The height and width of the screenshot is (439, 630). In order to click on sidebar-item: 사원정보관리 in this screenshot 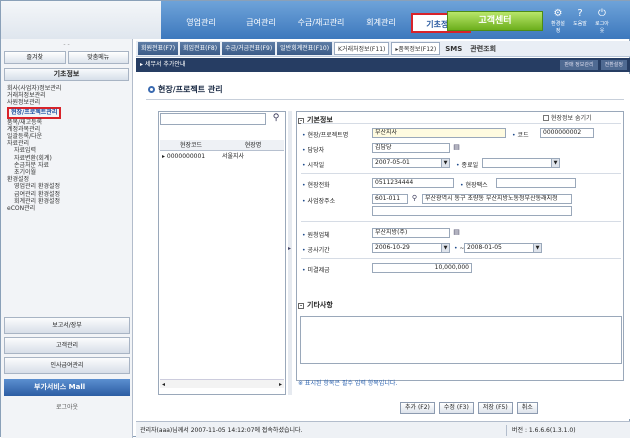, I will do `click(66, 102)`.